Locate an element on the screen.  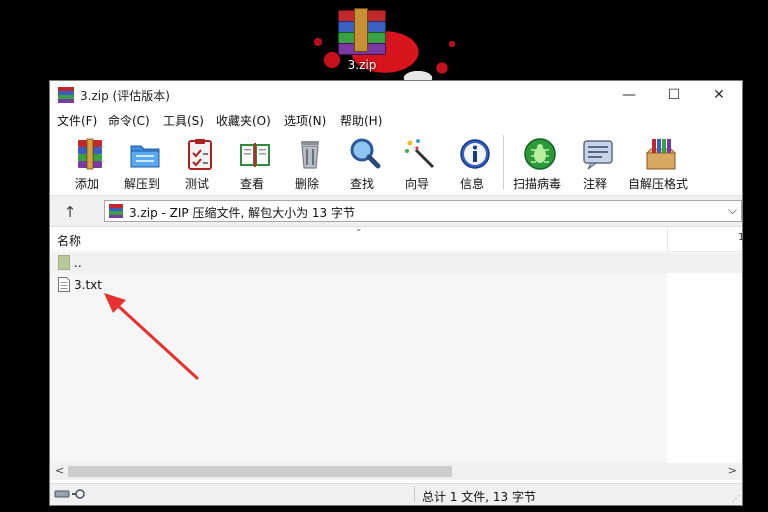
test-button: 测试 is located at coordinates (197, 164).